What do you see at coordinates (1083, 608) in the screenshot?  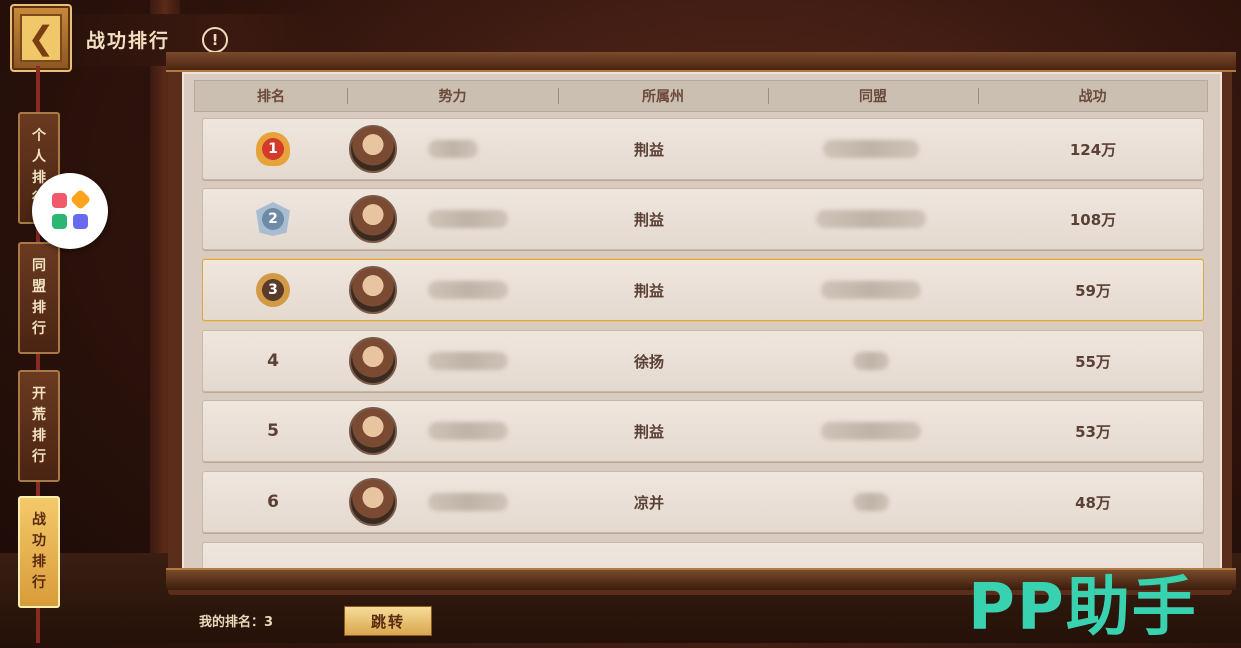 I see `watermark: PP助手` at bounding box center [1083, 608].